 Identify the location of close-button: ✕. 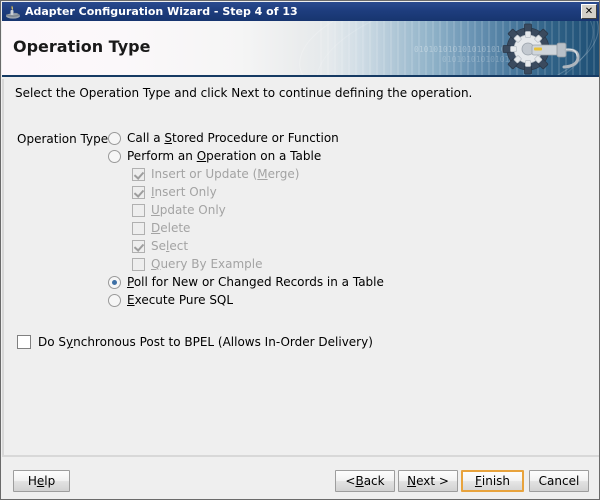
(589, 11).